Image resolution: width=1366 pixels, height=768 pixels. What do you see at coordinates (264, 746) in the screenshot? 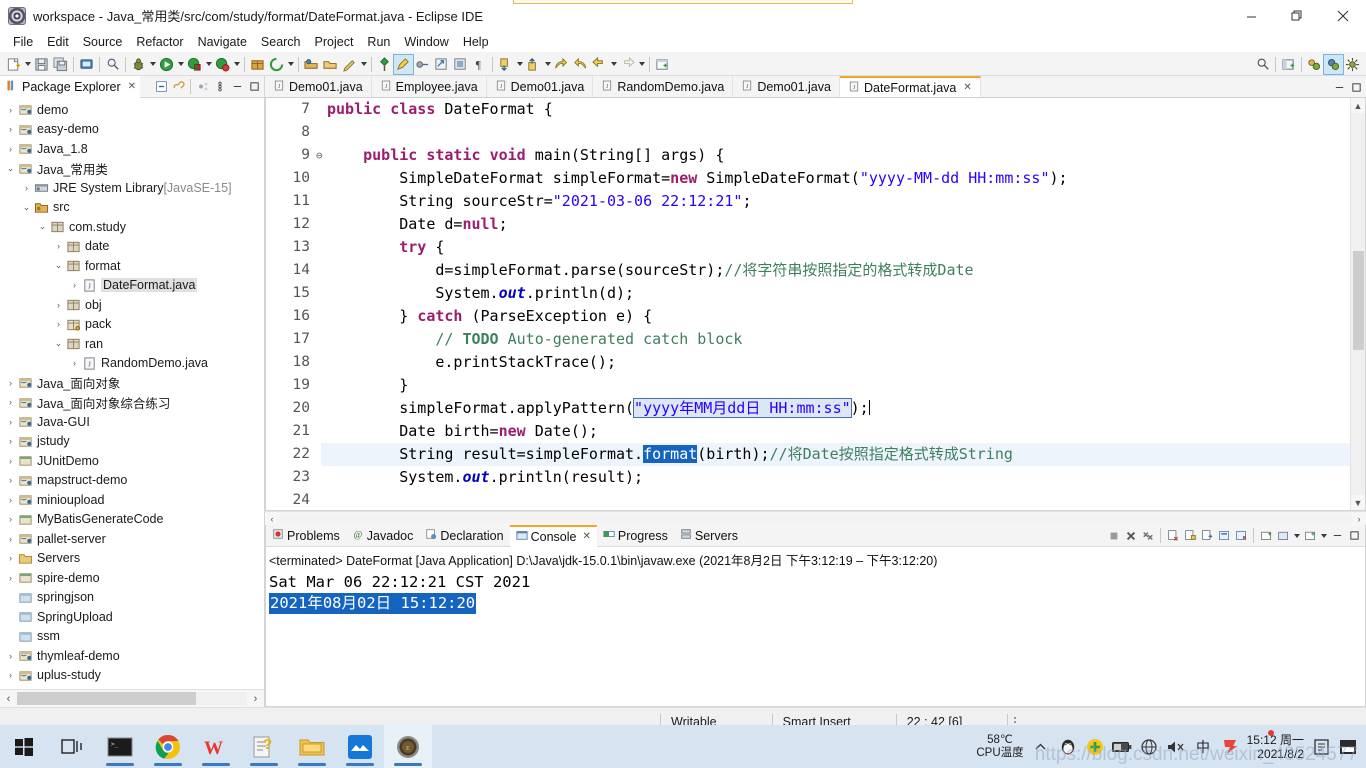
I see `help-doc-app: ?` at bounding box center [264, 746].